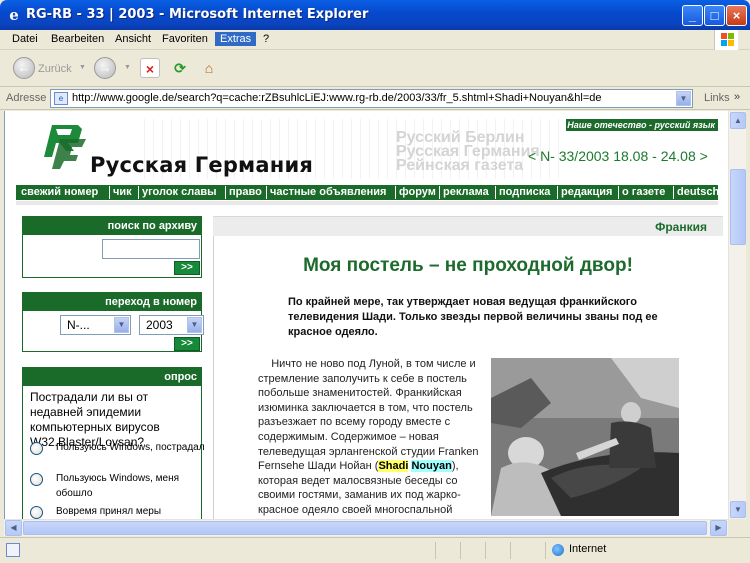  I want to click on archive-search-input, so click(151, 249).